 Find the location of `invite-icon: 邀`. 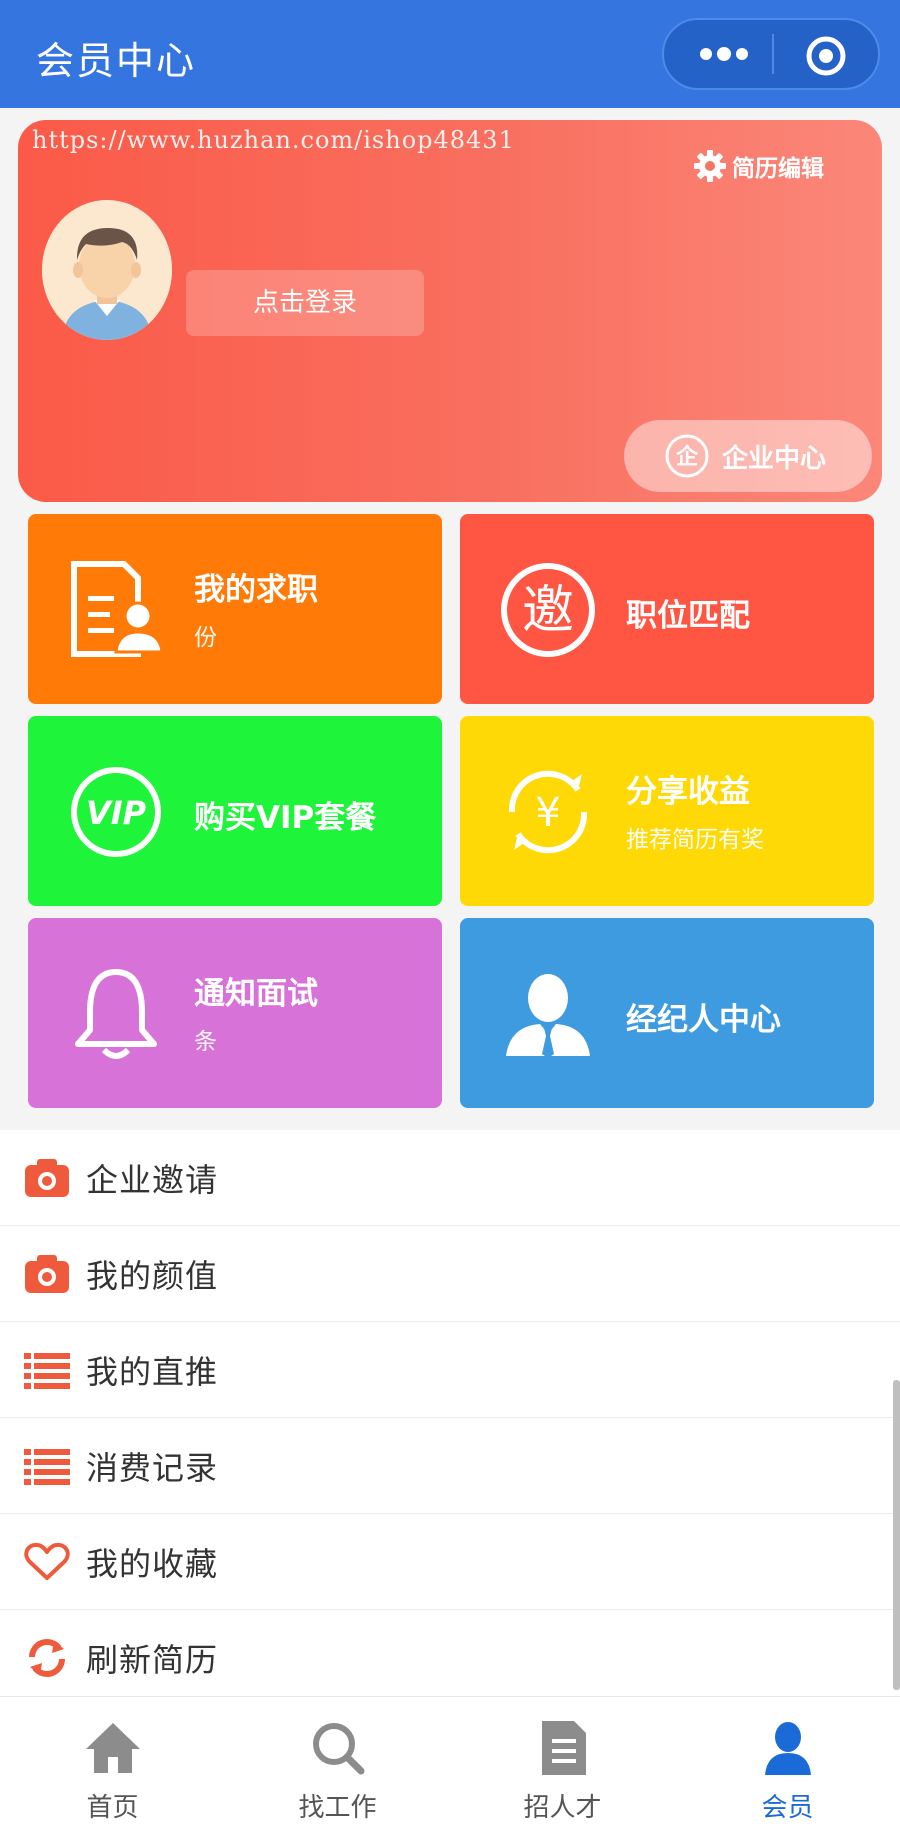

invite-icon: 邀 is located at coordinates (548, 610).